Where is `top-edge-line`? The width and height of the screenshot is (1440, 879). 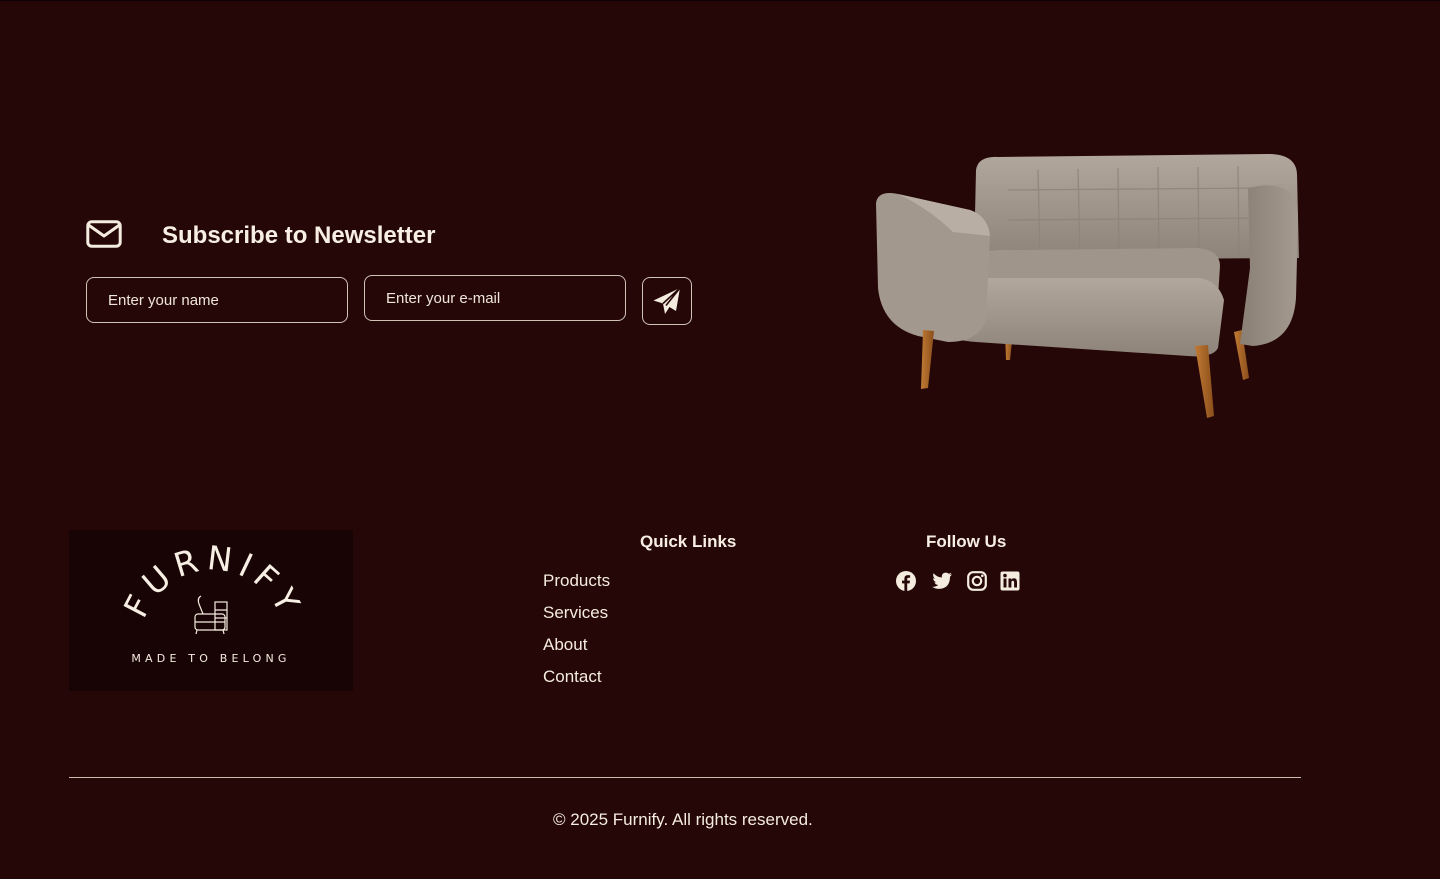 top-edge-line is located at coordinates (720, 0).